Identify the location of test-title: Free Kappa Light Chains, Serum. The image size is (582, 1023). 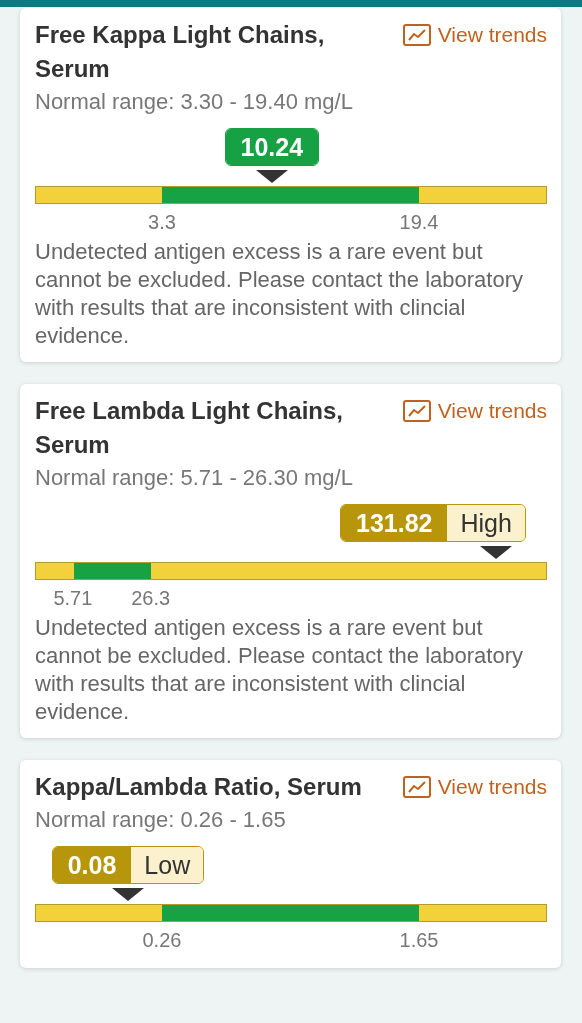
(180, 52).